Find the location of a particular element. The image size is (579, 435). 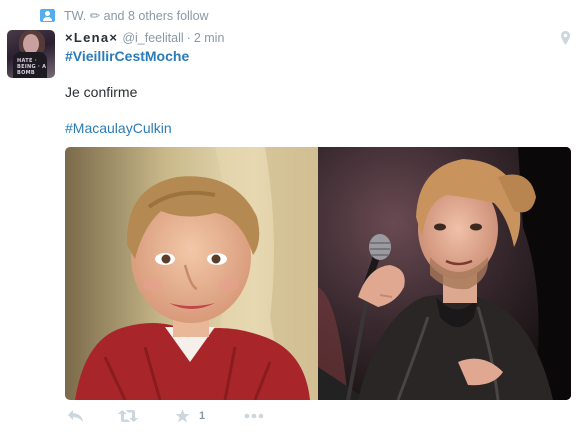

tweet-body: Je confirme is located at coordinates (101, 92).